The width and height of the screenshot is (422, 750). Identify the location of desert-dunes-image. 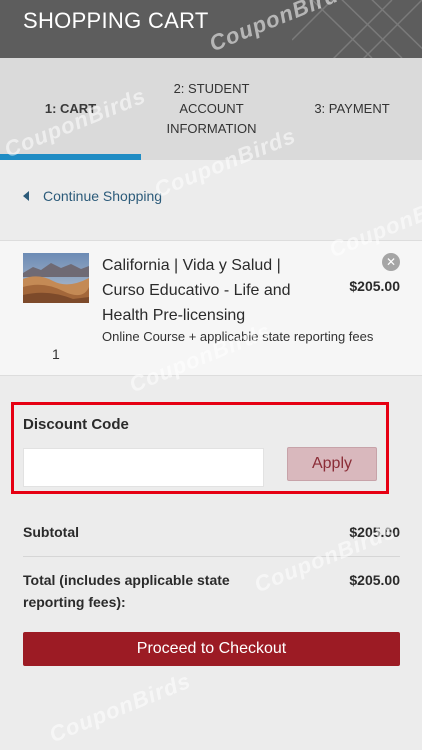
(56, 278).